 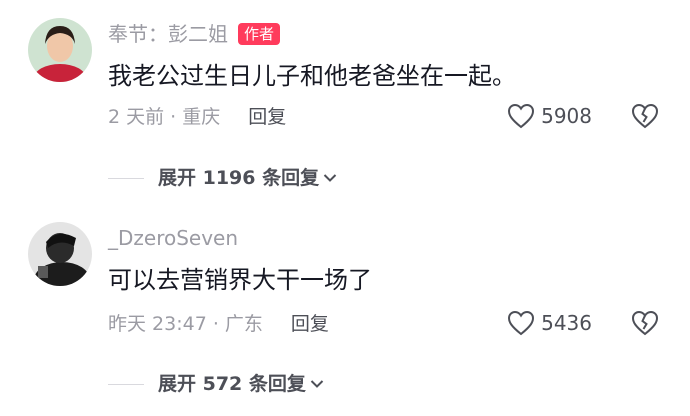 I want to click on expand-replies-label: 展开 572 条回复, so click(x=232, y=384).